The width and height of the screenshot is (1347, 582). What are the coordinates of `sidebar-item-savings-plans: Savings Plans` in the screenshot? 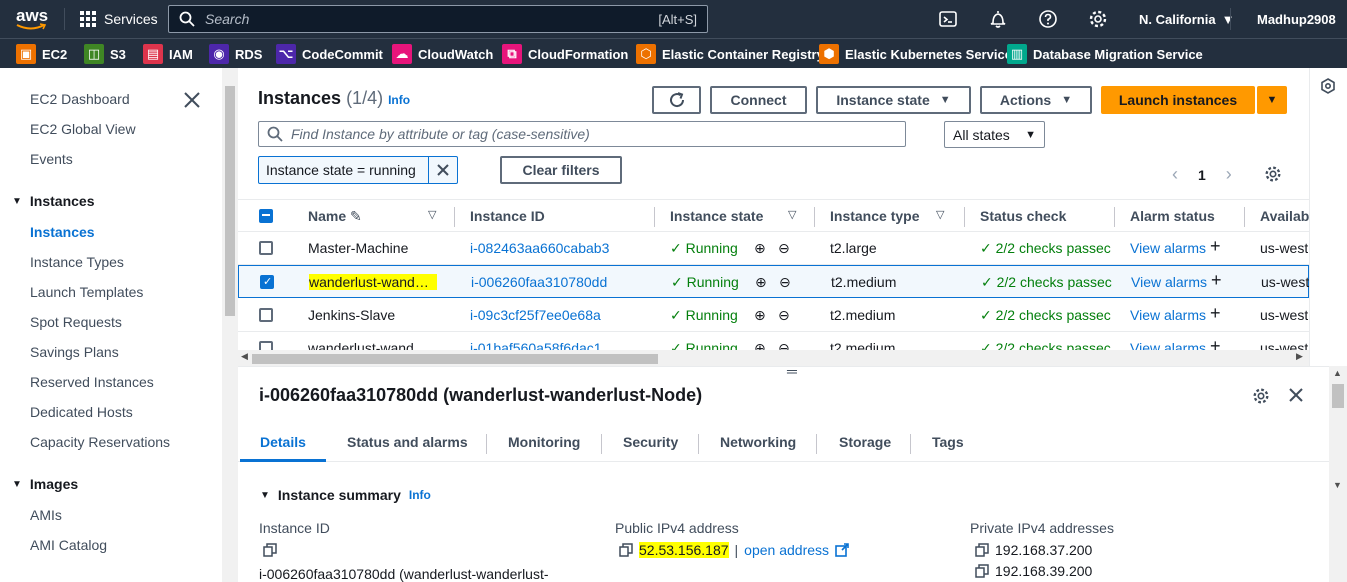 It's located at (74, 352).